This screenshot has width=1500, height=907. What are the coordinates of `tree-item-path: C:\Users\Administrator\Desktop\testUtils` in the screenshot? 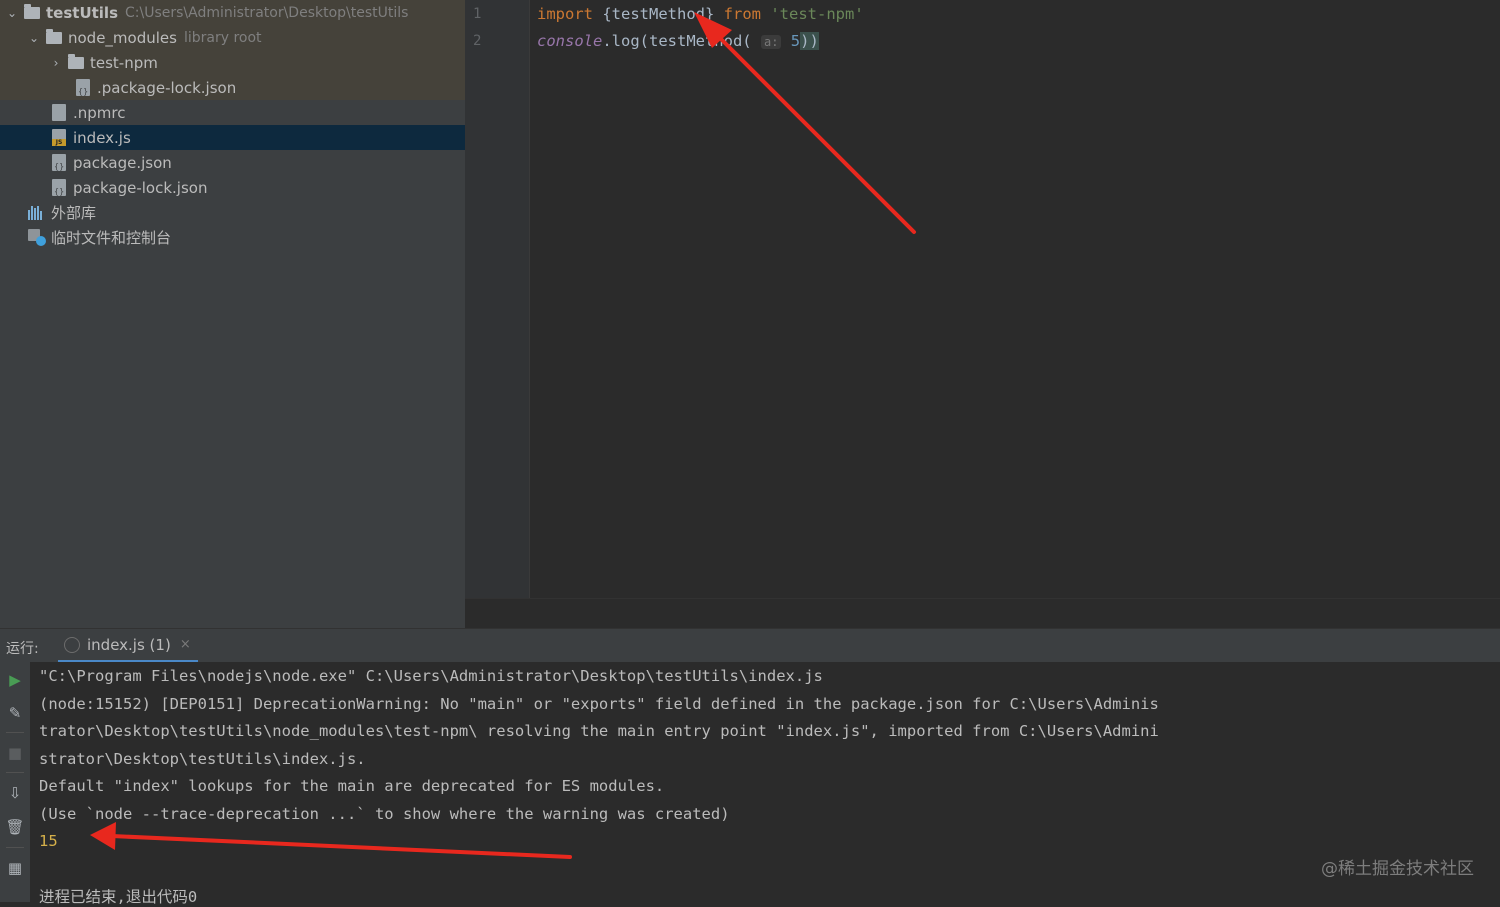 It's located at (267, 12).